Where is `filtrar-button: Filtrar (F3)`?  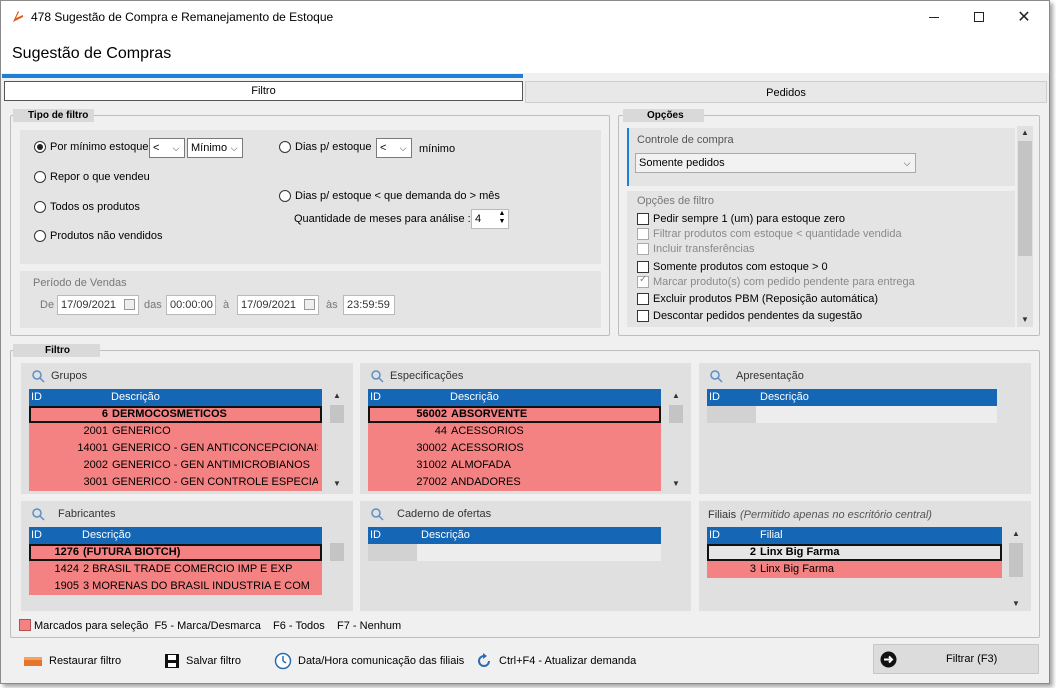
filtrar-button: Filtrar (F3) is located at coordinates (956, 659).